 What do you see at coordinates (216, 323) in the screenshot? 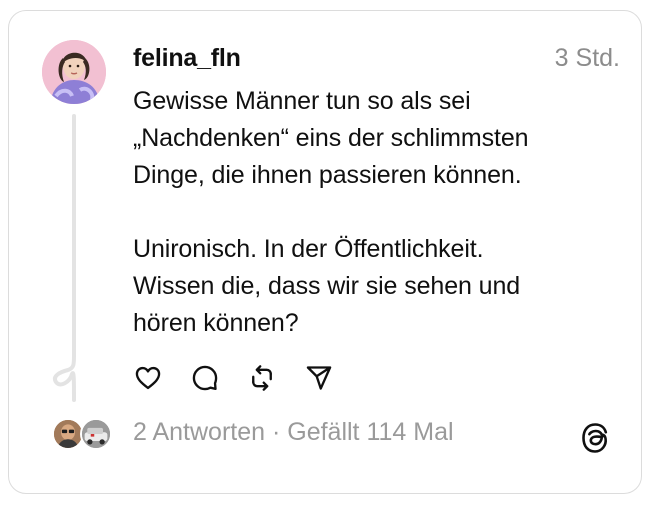
I see `post-line: hören können?` at bounding box center [216, 323].